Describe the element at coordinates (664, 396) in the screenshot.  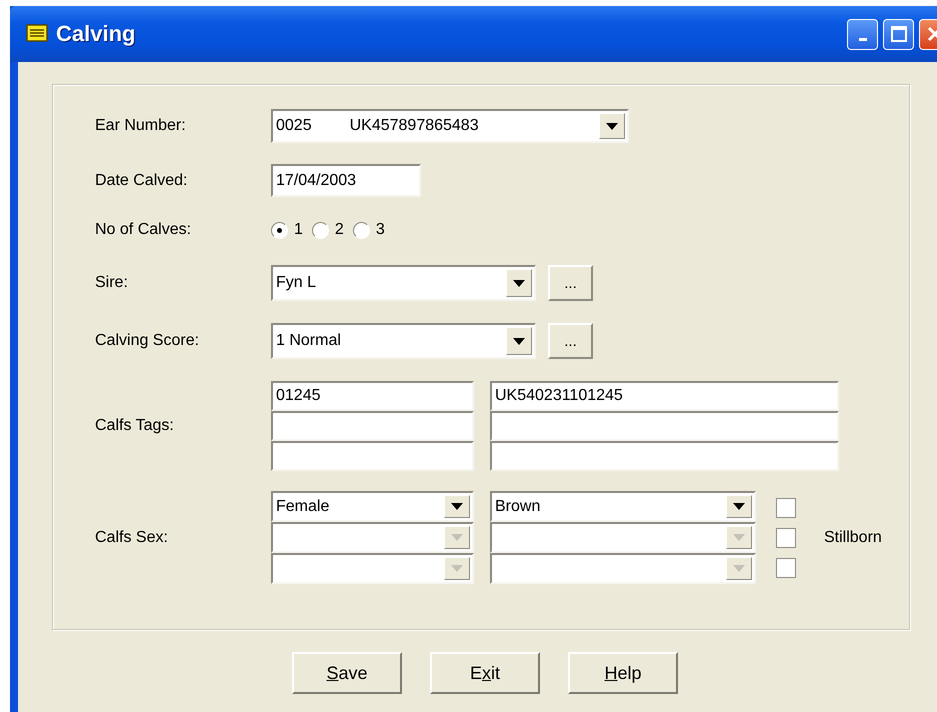
I see `official-tag-field: UK540231101245` at that location.